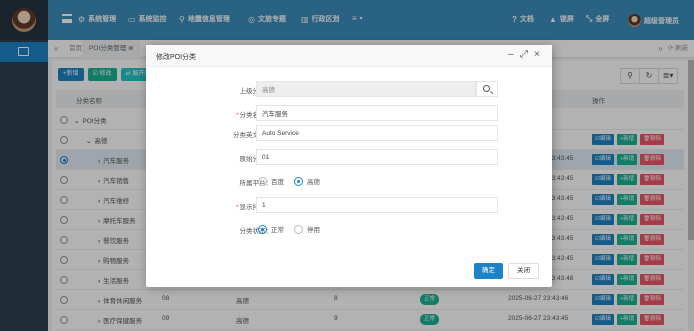 This screenshot has width=694, height=331. I want to click on parent-category-input, so click(366, 89).